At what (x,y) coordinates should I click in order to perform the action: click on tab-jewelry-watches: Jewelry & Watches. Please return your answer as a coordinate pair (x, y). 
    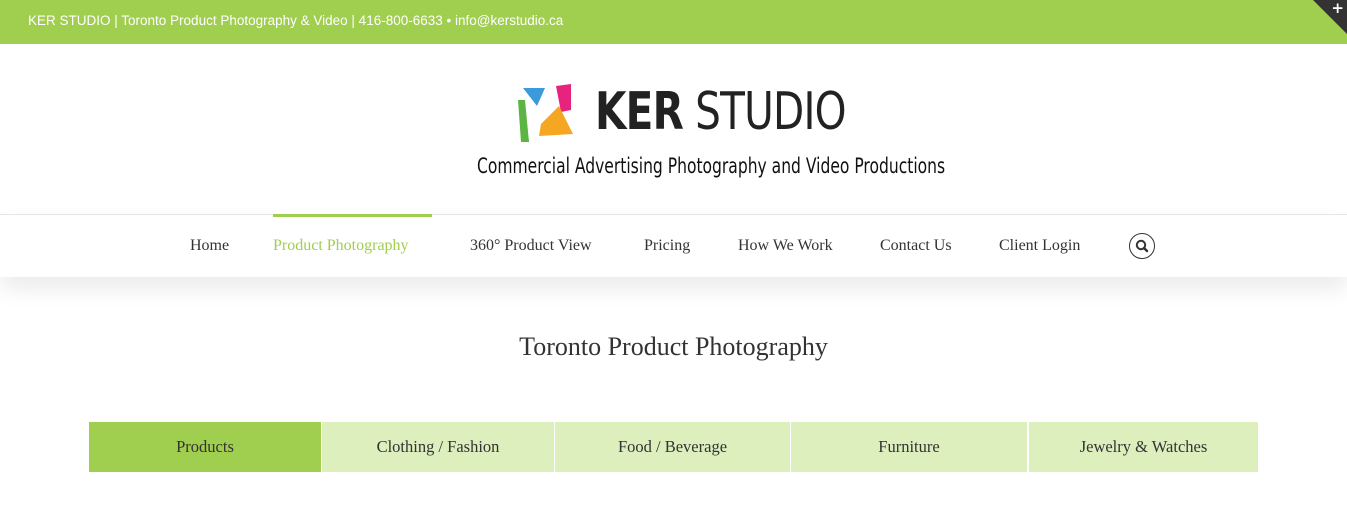
    Looking at the image, I should click on (1143, 447).